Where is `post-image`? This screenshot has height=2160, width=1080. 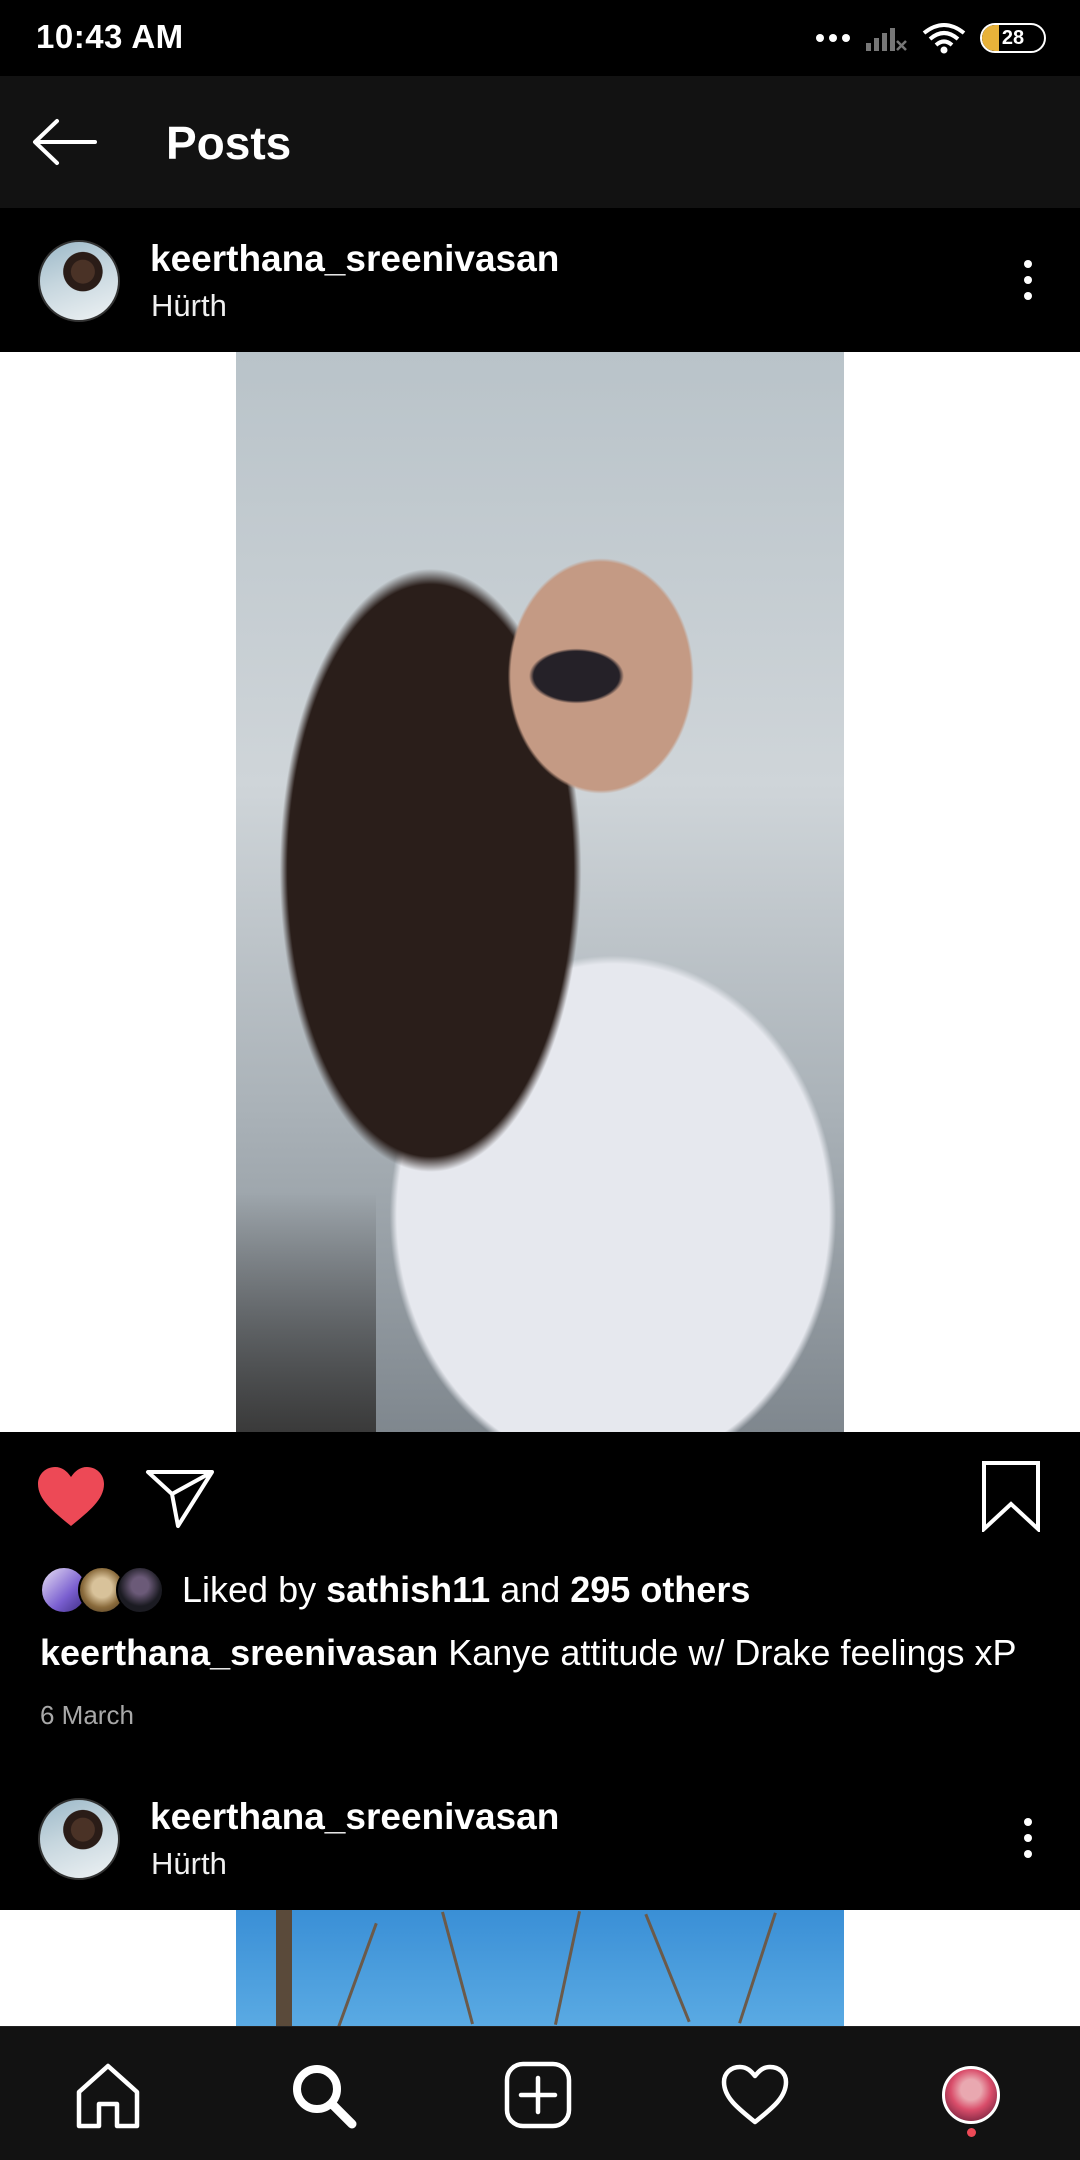
post-image is located at coordinates (540, 1968).